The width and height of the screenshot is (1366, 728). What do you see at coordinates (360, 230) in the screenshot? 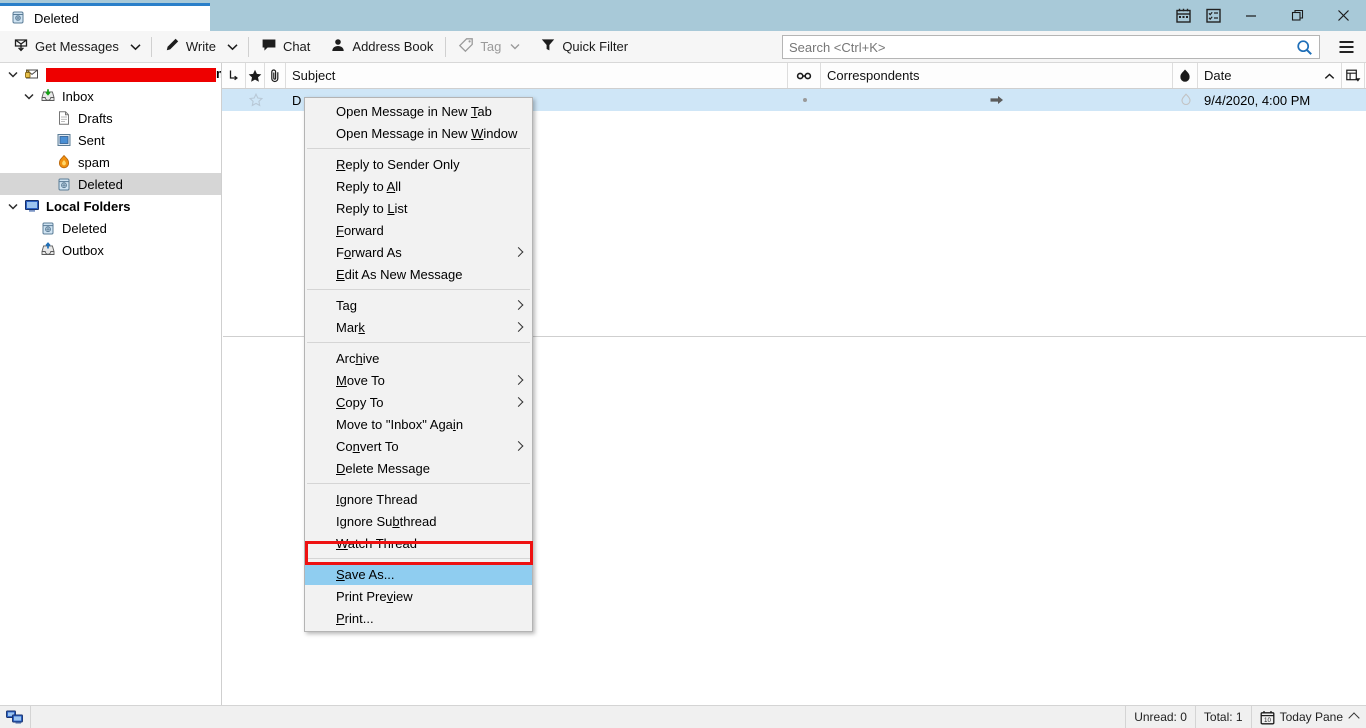
I see `menu-item-label: Forward` at bounding box center [360, 230].